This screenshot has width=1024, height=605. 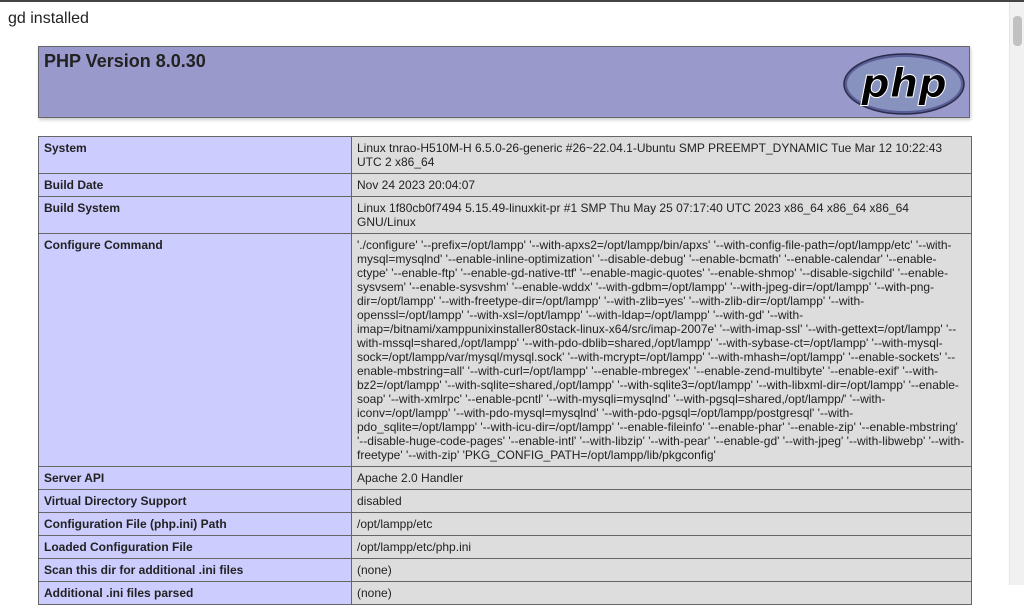 What do you see at coordinates (195, 593) in the screenshot?
I see `row-label: Additional .ini files parsed` at bounding box center [195, 593].